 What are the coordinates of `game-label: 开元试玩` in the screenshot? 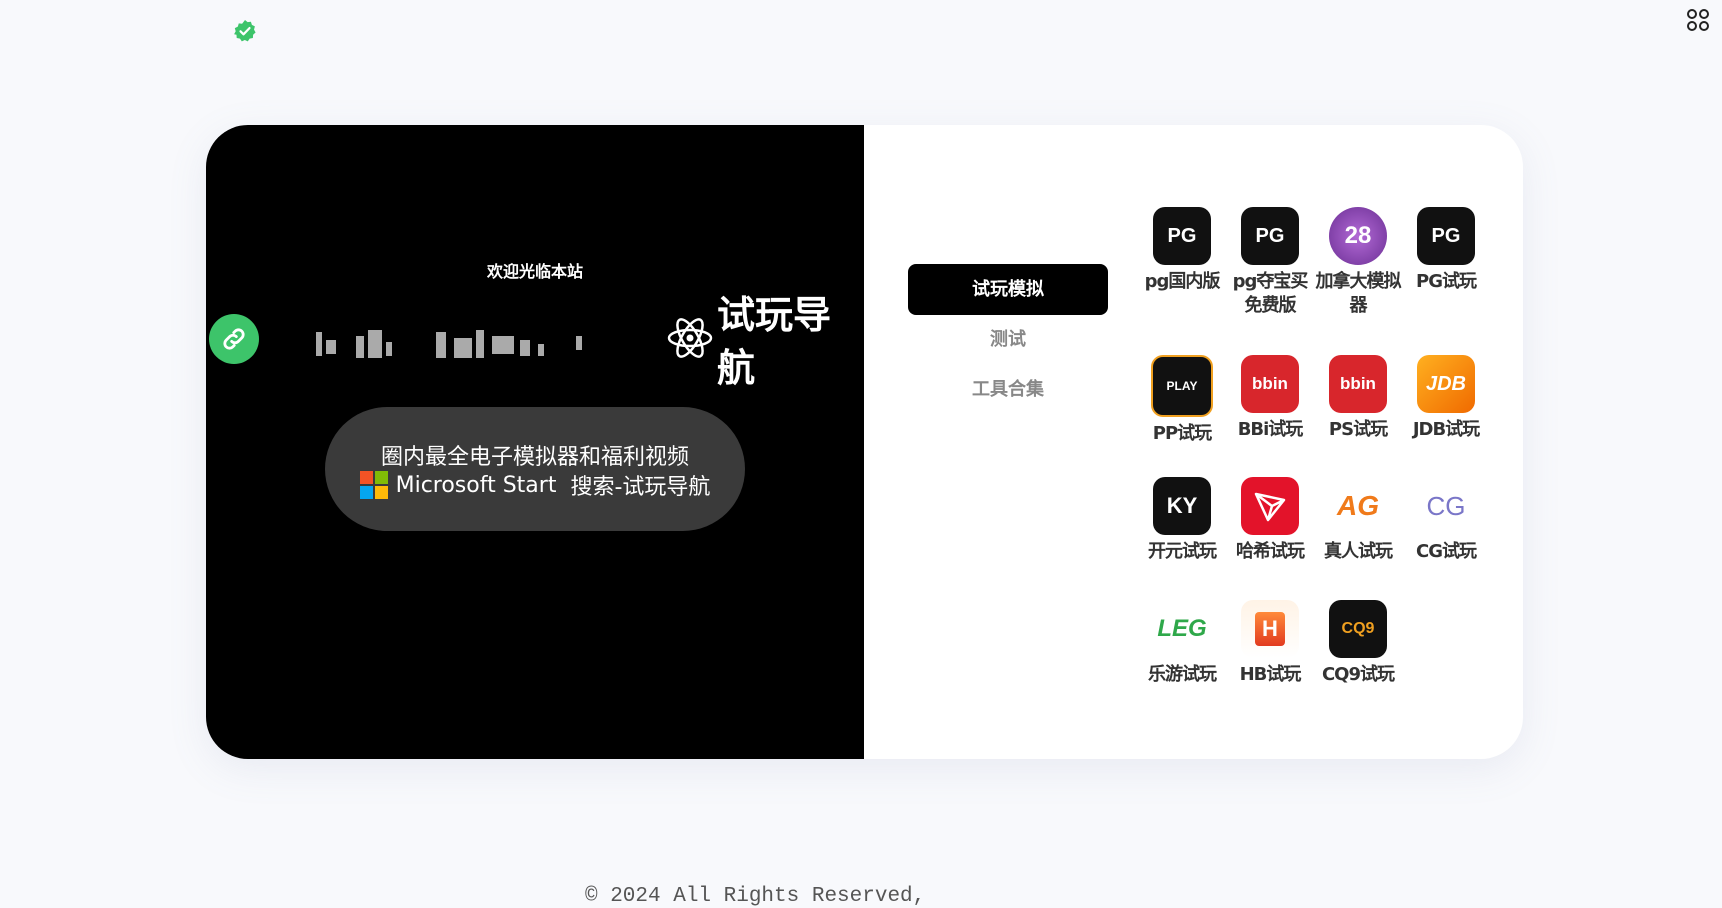 It's located at (1182, 551).